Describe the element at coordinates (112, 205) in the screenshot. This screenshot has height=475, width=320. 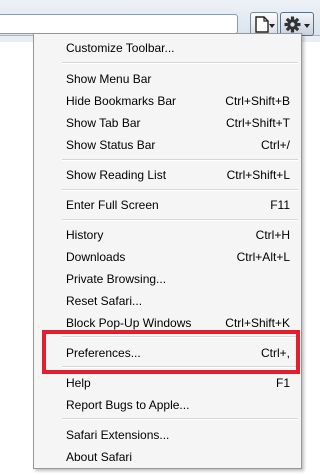
I see `menu-item-label: Enter Full Screen` at that location.